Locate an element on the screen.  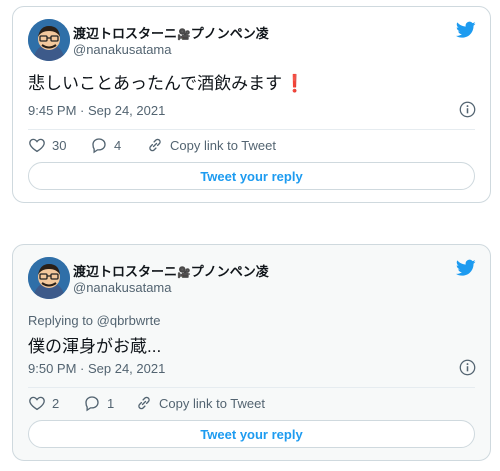
like-button: 2 is located at coordinates (43, 403).